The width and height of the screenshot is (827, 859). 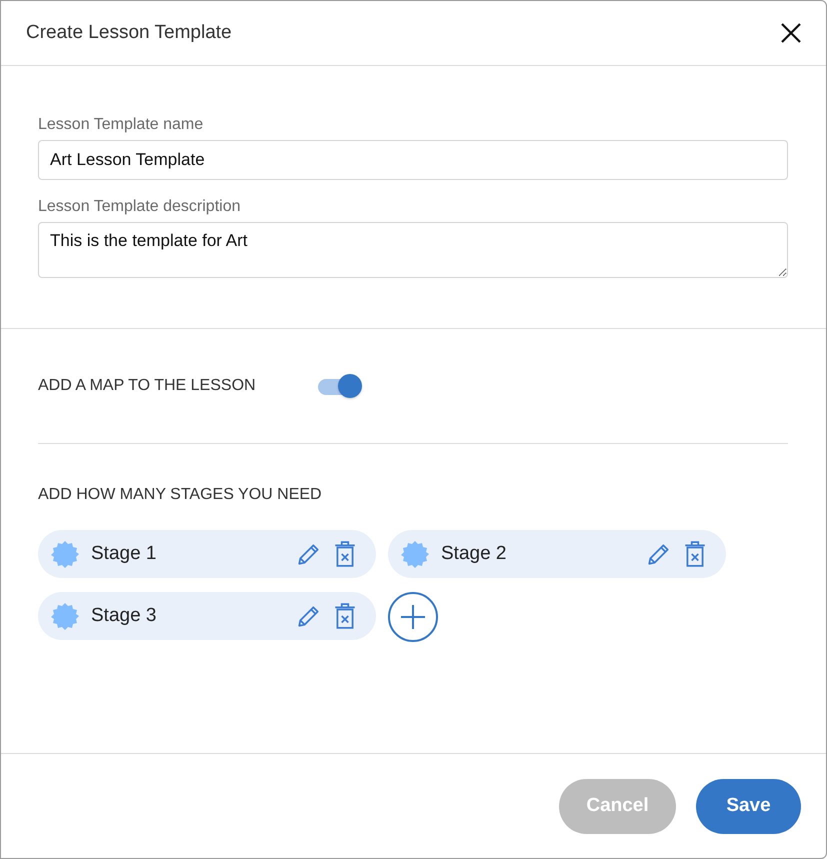 I want to click on save-button: Save, so click(x=748, y=806).